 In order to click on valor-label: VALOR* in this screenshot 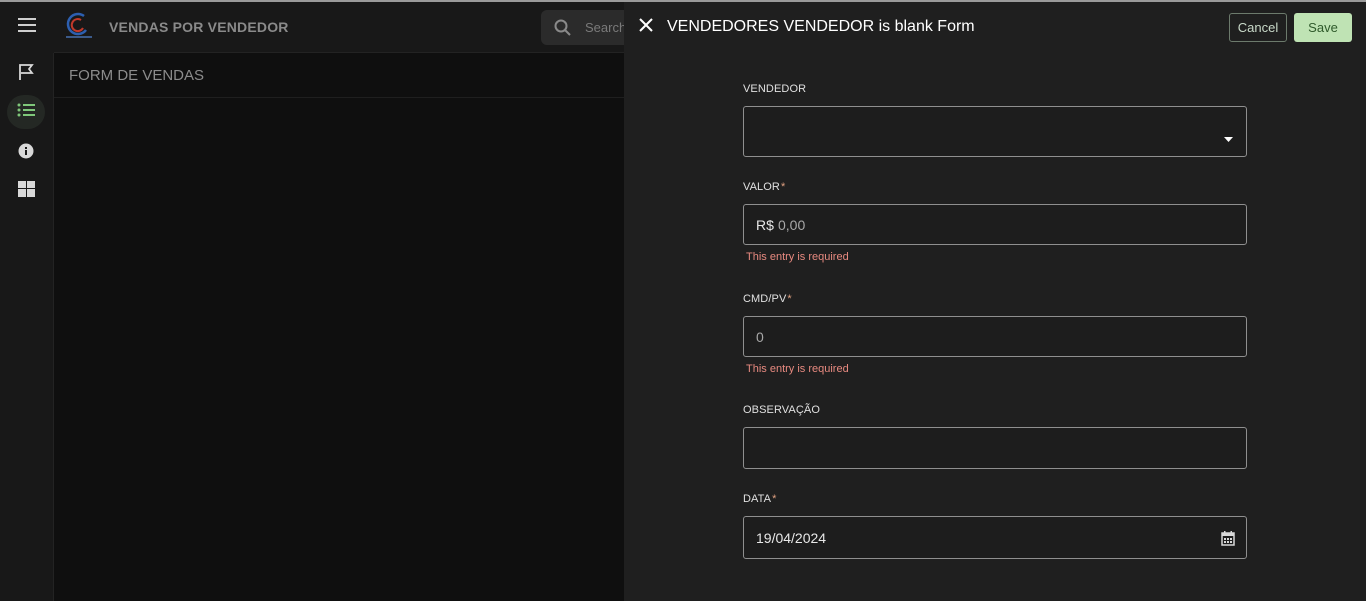, I will do `click(764, 187)`.